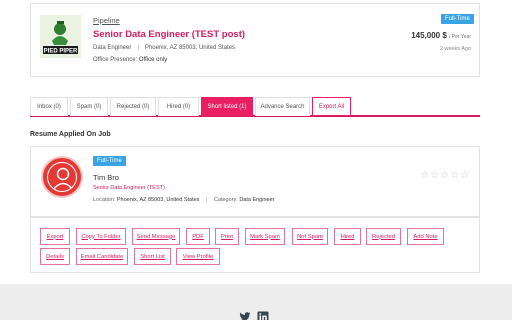 The width and height of the screenshot is (512, 320). I want to click on category-label: Category:, so click(225, 200).